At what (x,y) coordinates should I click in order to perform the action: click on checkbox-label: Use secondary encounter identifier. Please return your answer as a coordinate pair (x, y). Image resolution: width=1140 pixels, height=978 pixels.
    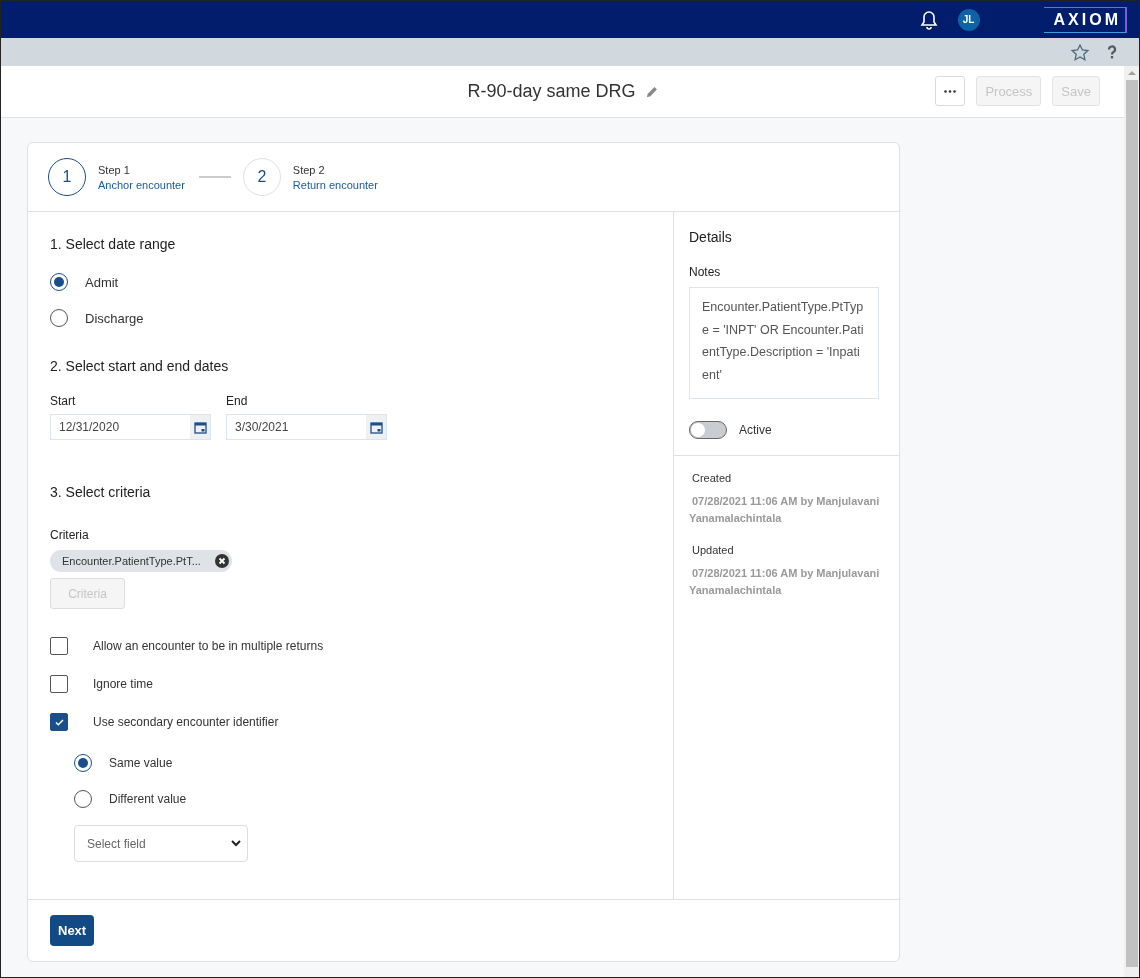
    Looking at the image, I should click on (186, 722).